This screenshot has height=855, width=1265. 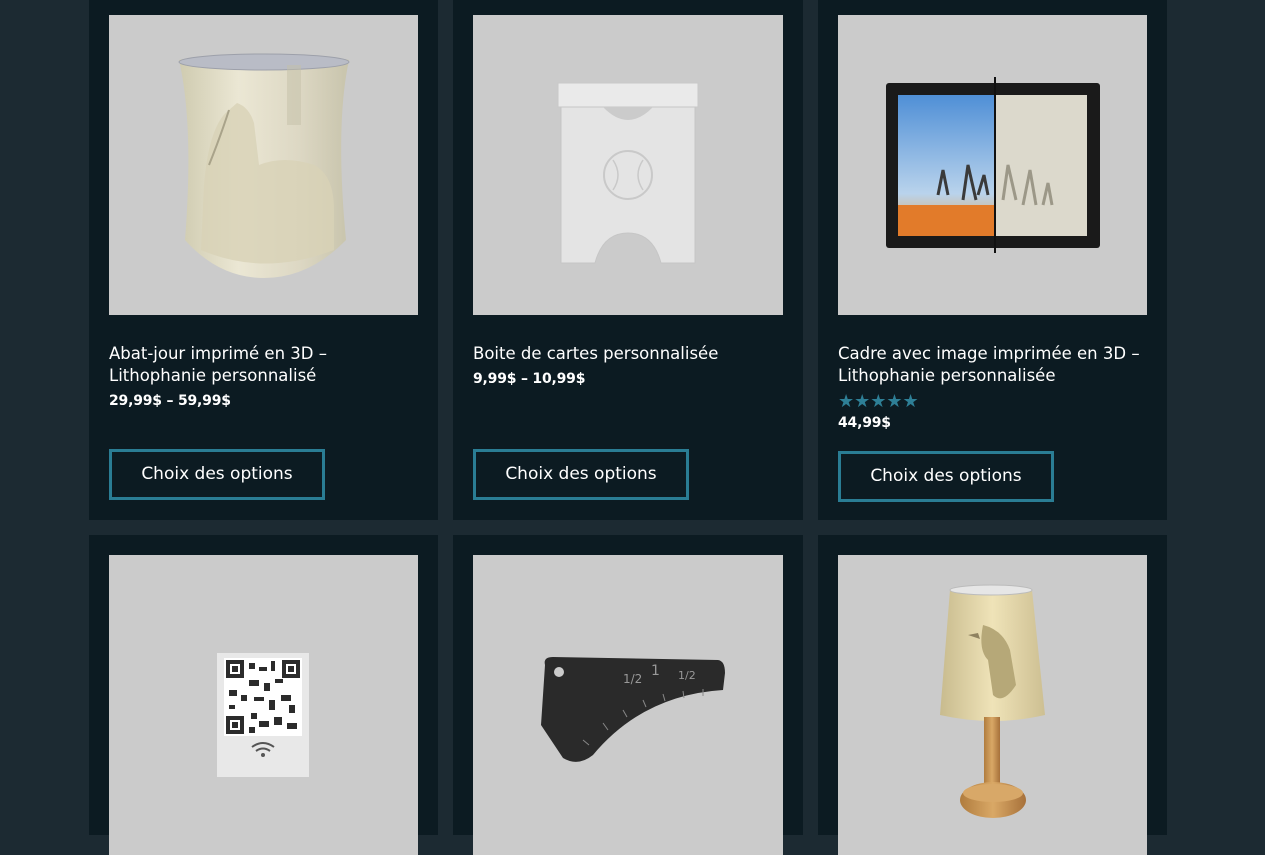 What do you see at coordinates (628, 354) in the screenshot?
I see `product-title: Boite de cartes personnalisée` at bounding box center [628, 354].